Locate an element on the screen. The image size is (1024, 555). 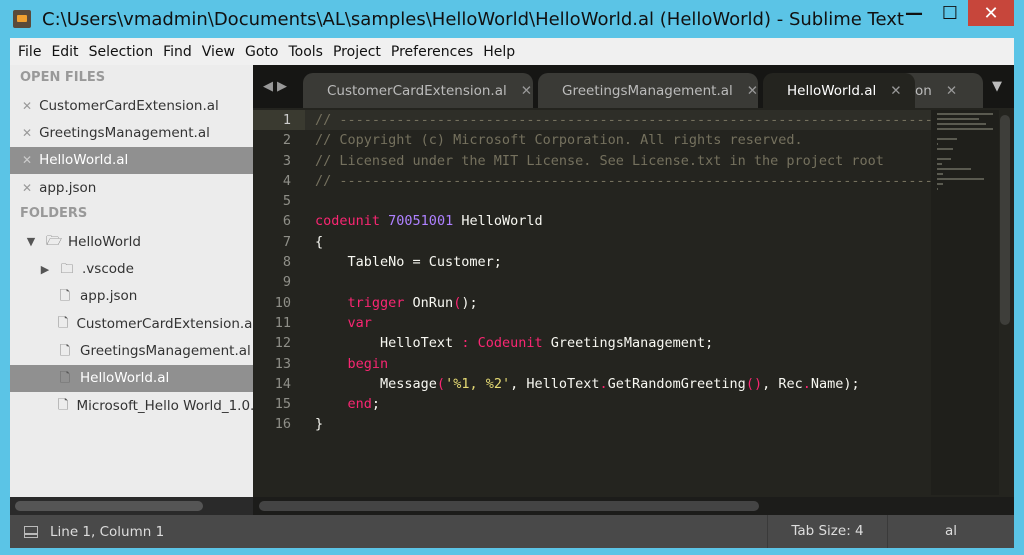
editor-horizontal-scrollbar is located at coordinates (633, 506).